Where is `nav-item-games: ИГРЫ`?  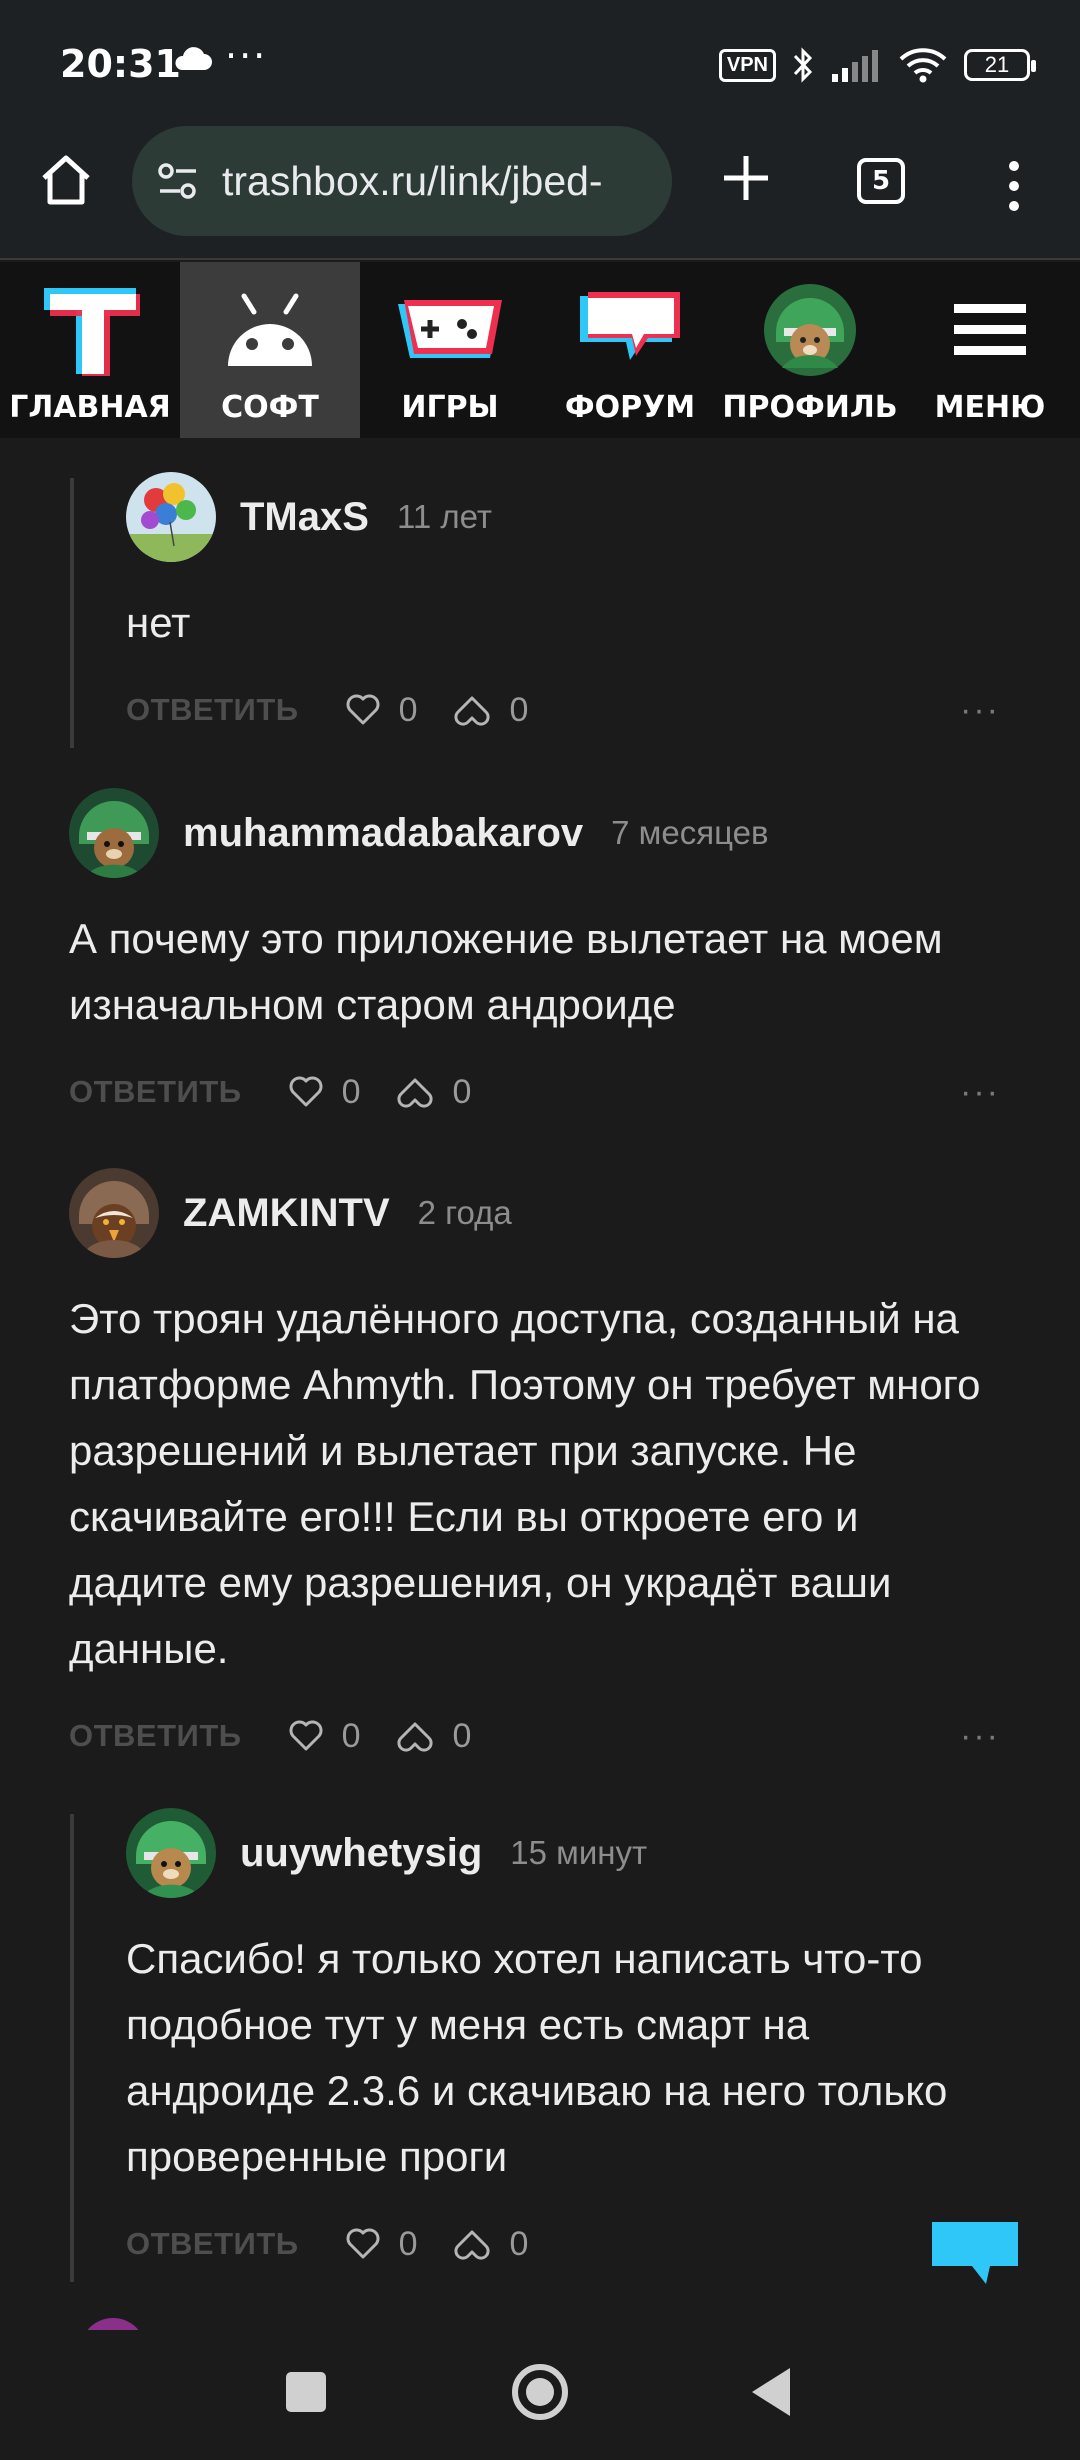 nav-item-games: ИГРЫ is located at coordinates (450, 350).